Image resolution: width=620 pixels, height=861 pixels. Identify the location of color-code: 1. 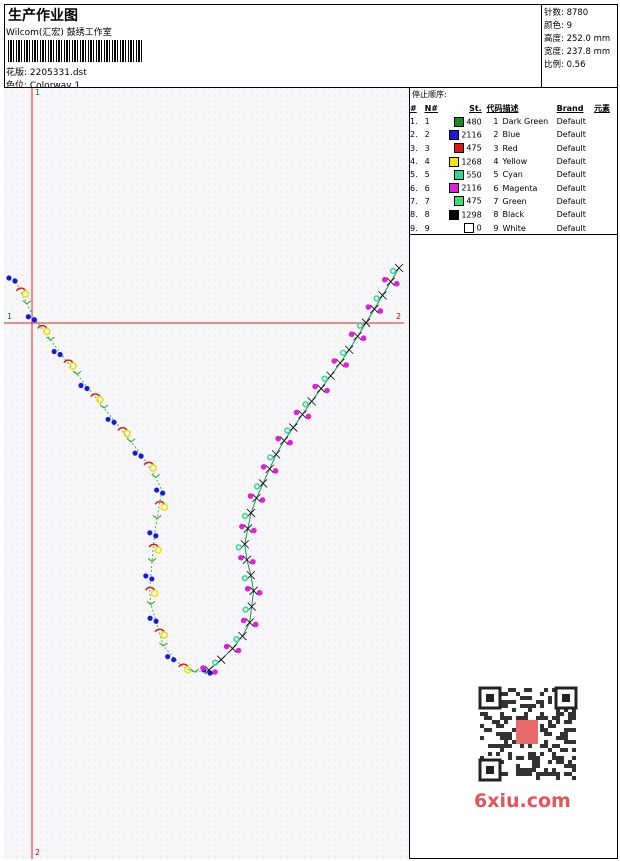
(496, 122).